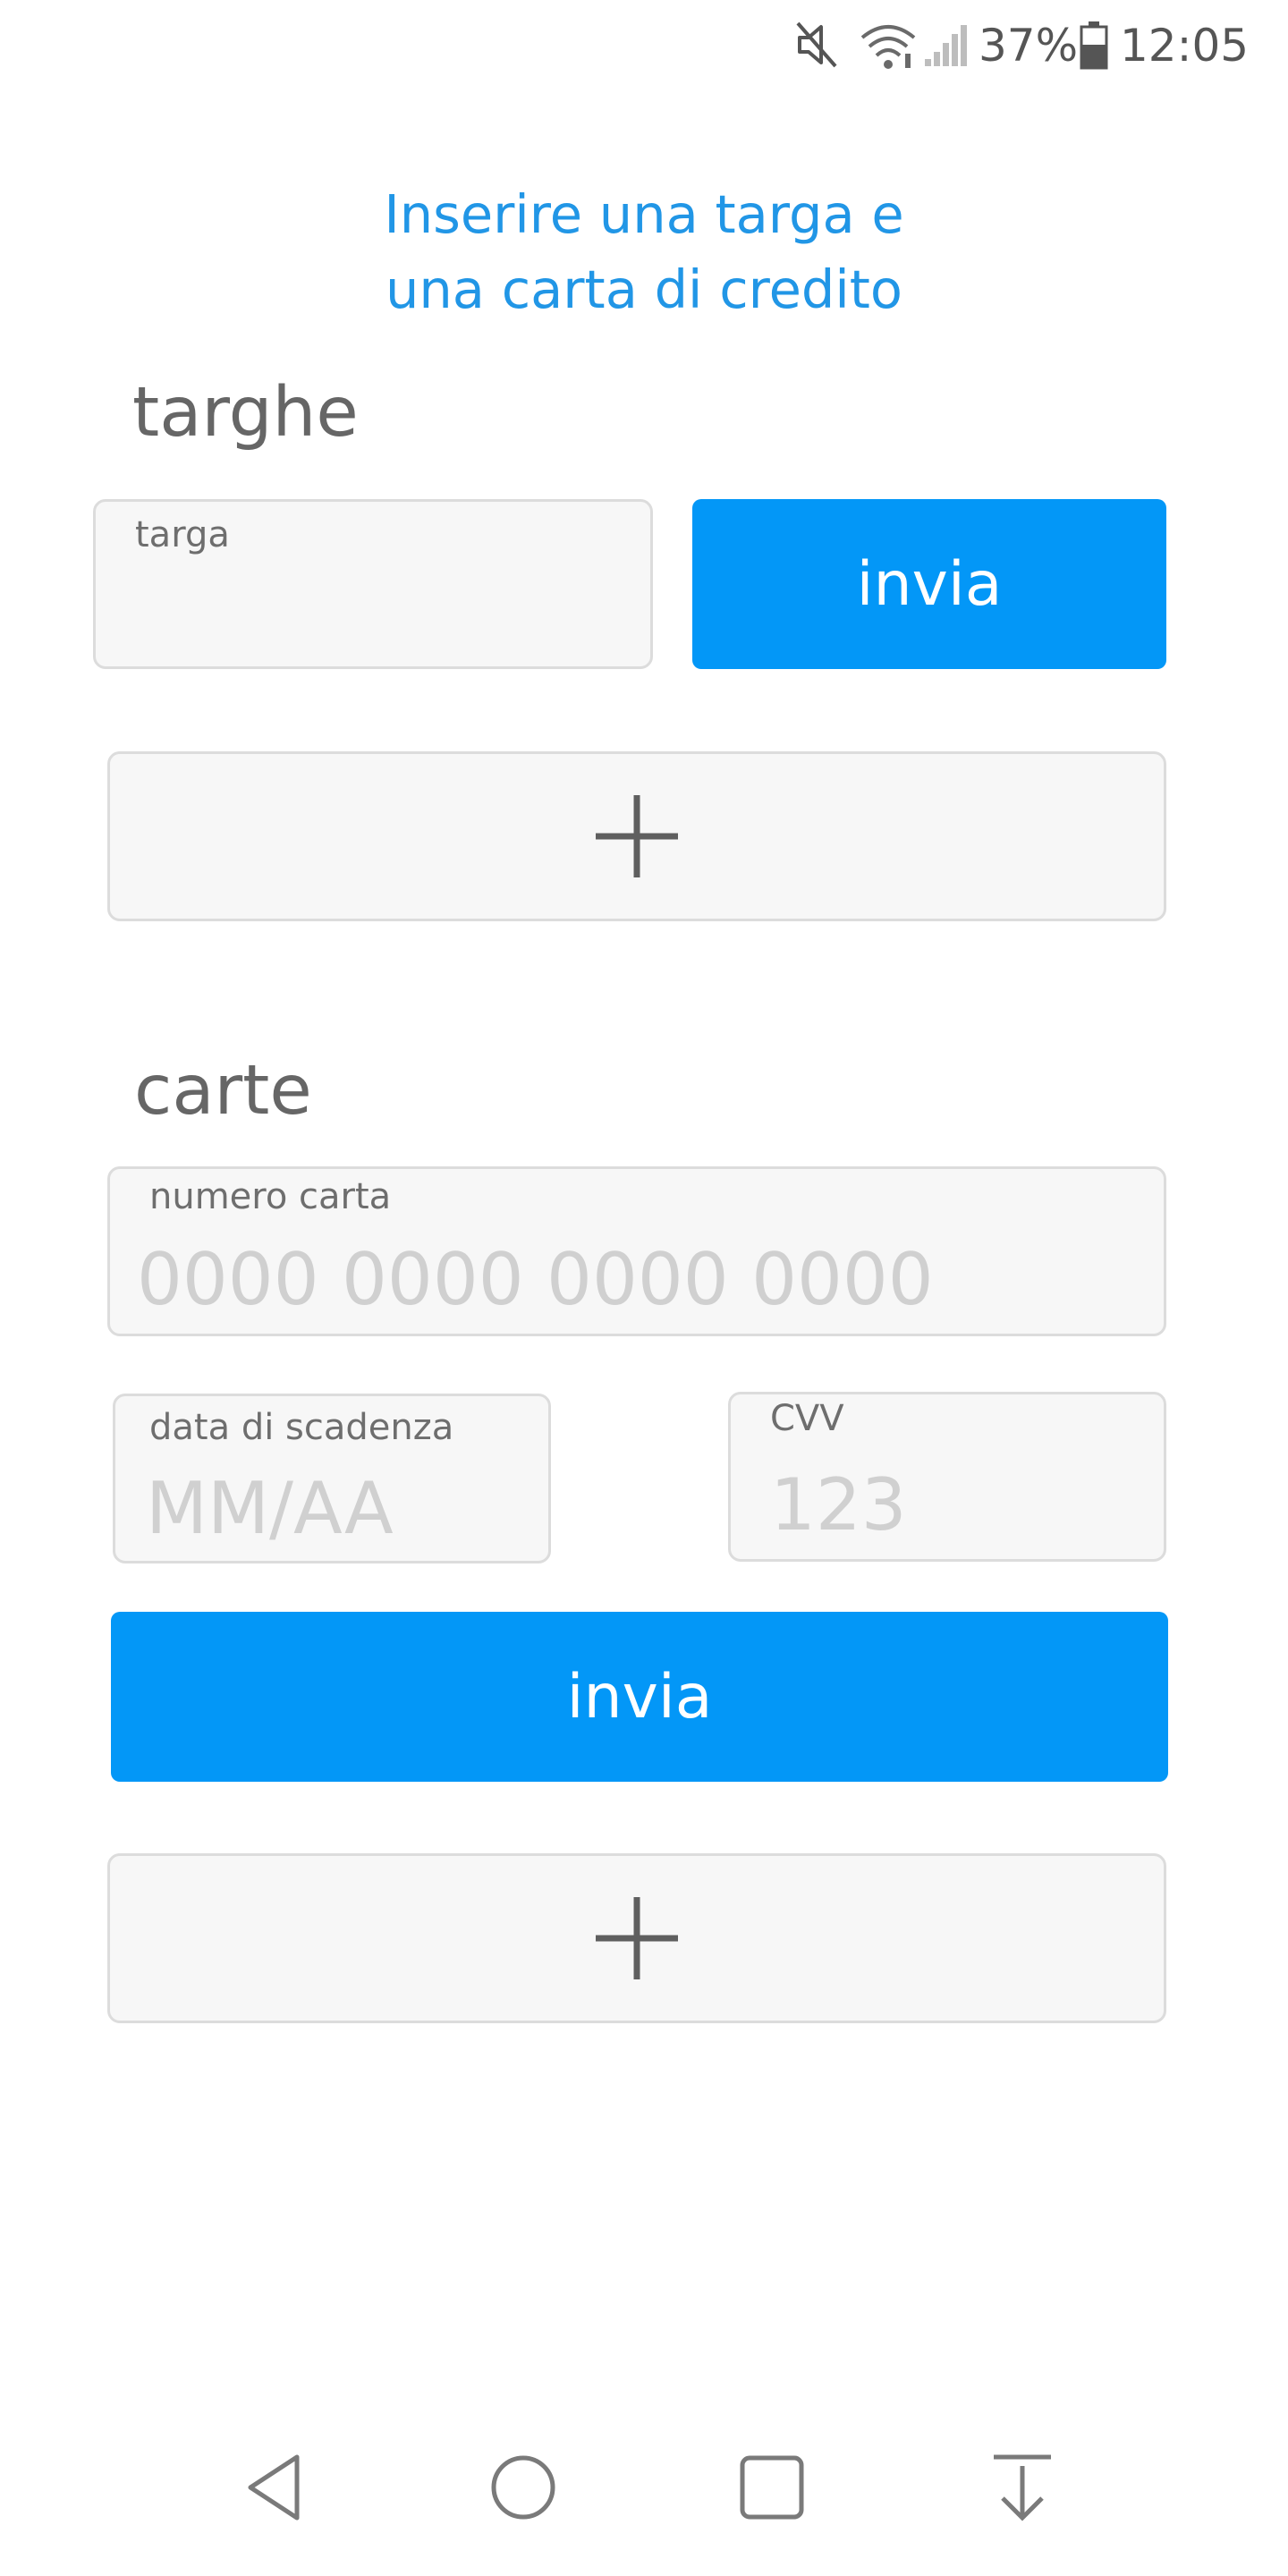  I want to click on heading-line-2: una carta di credito, so click(644, 289).